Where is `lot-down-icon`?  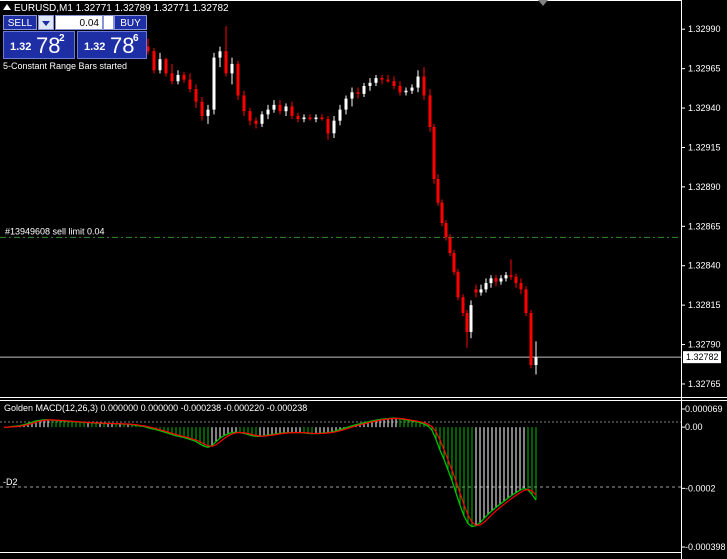 lot-down-icon is located at coordinates (46, 22).